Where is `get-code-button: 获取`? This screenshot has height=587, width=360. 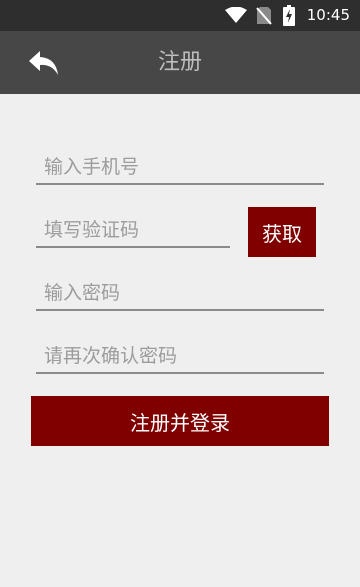 get-code-button: 获取 is located at coordinates (282, 232).